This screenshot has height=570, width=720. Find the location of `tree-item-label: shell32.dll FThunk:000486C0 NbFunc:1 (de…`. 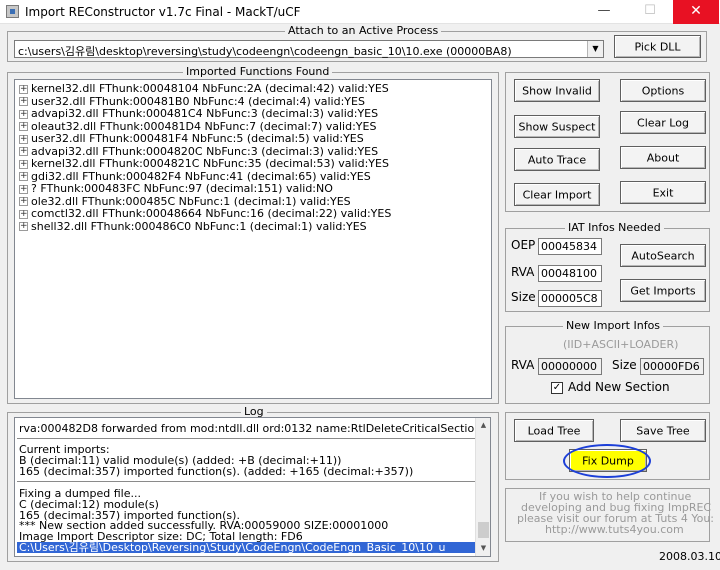

tree-item-label: shell32.dll FThunk:000486C0 NbFunc:1 (de… is located at coordinates (199, 226).